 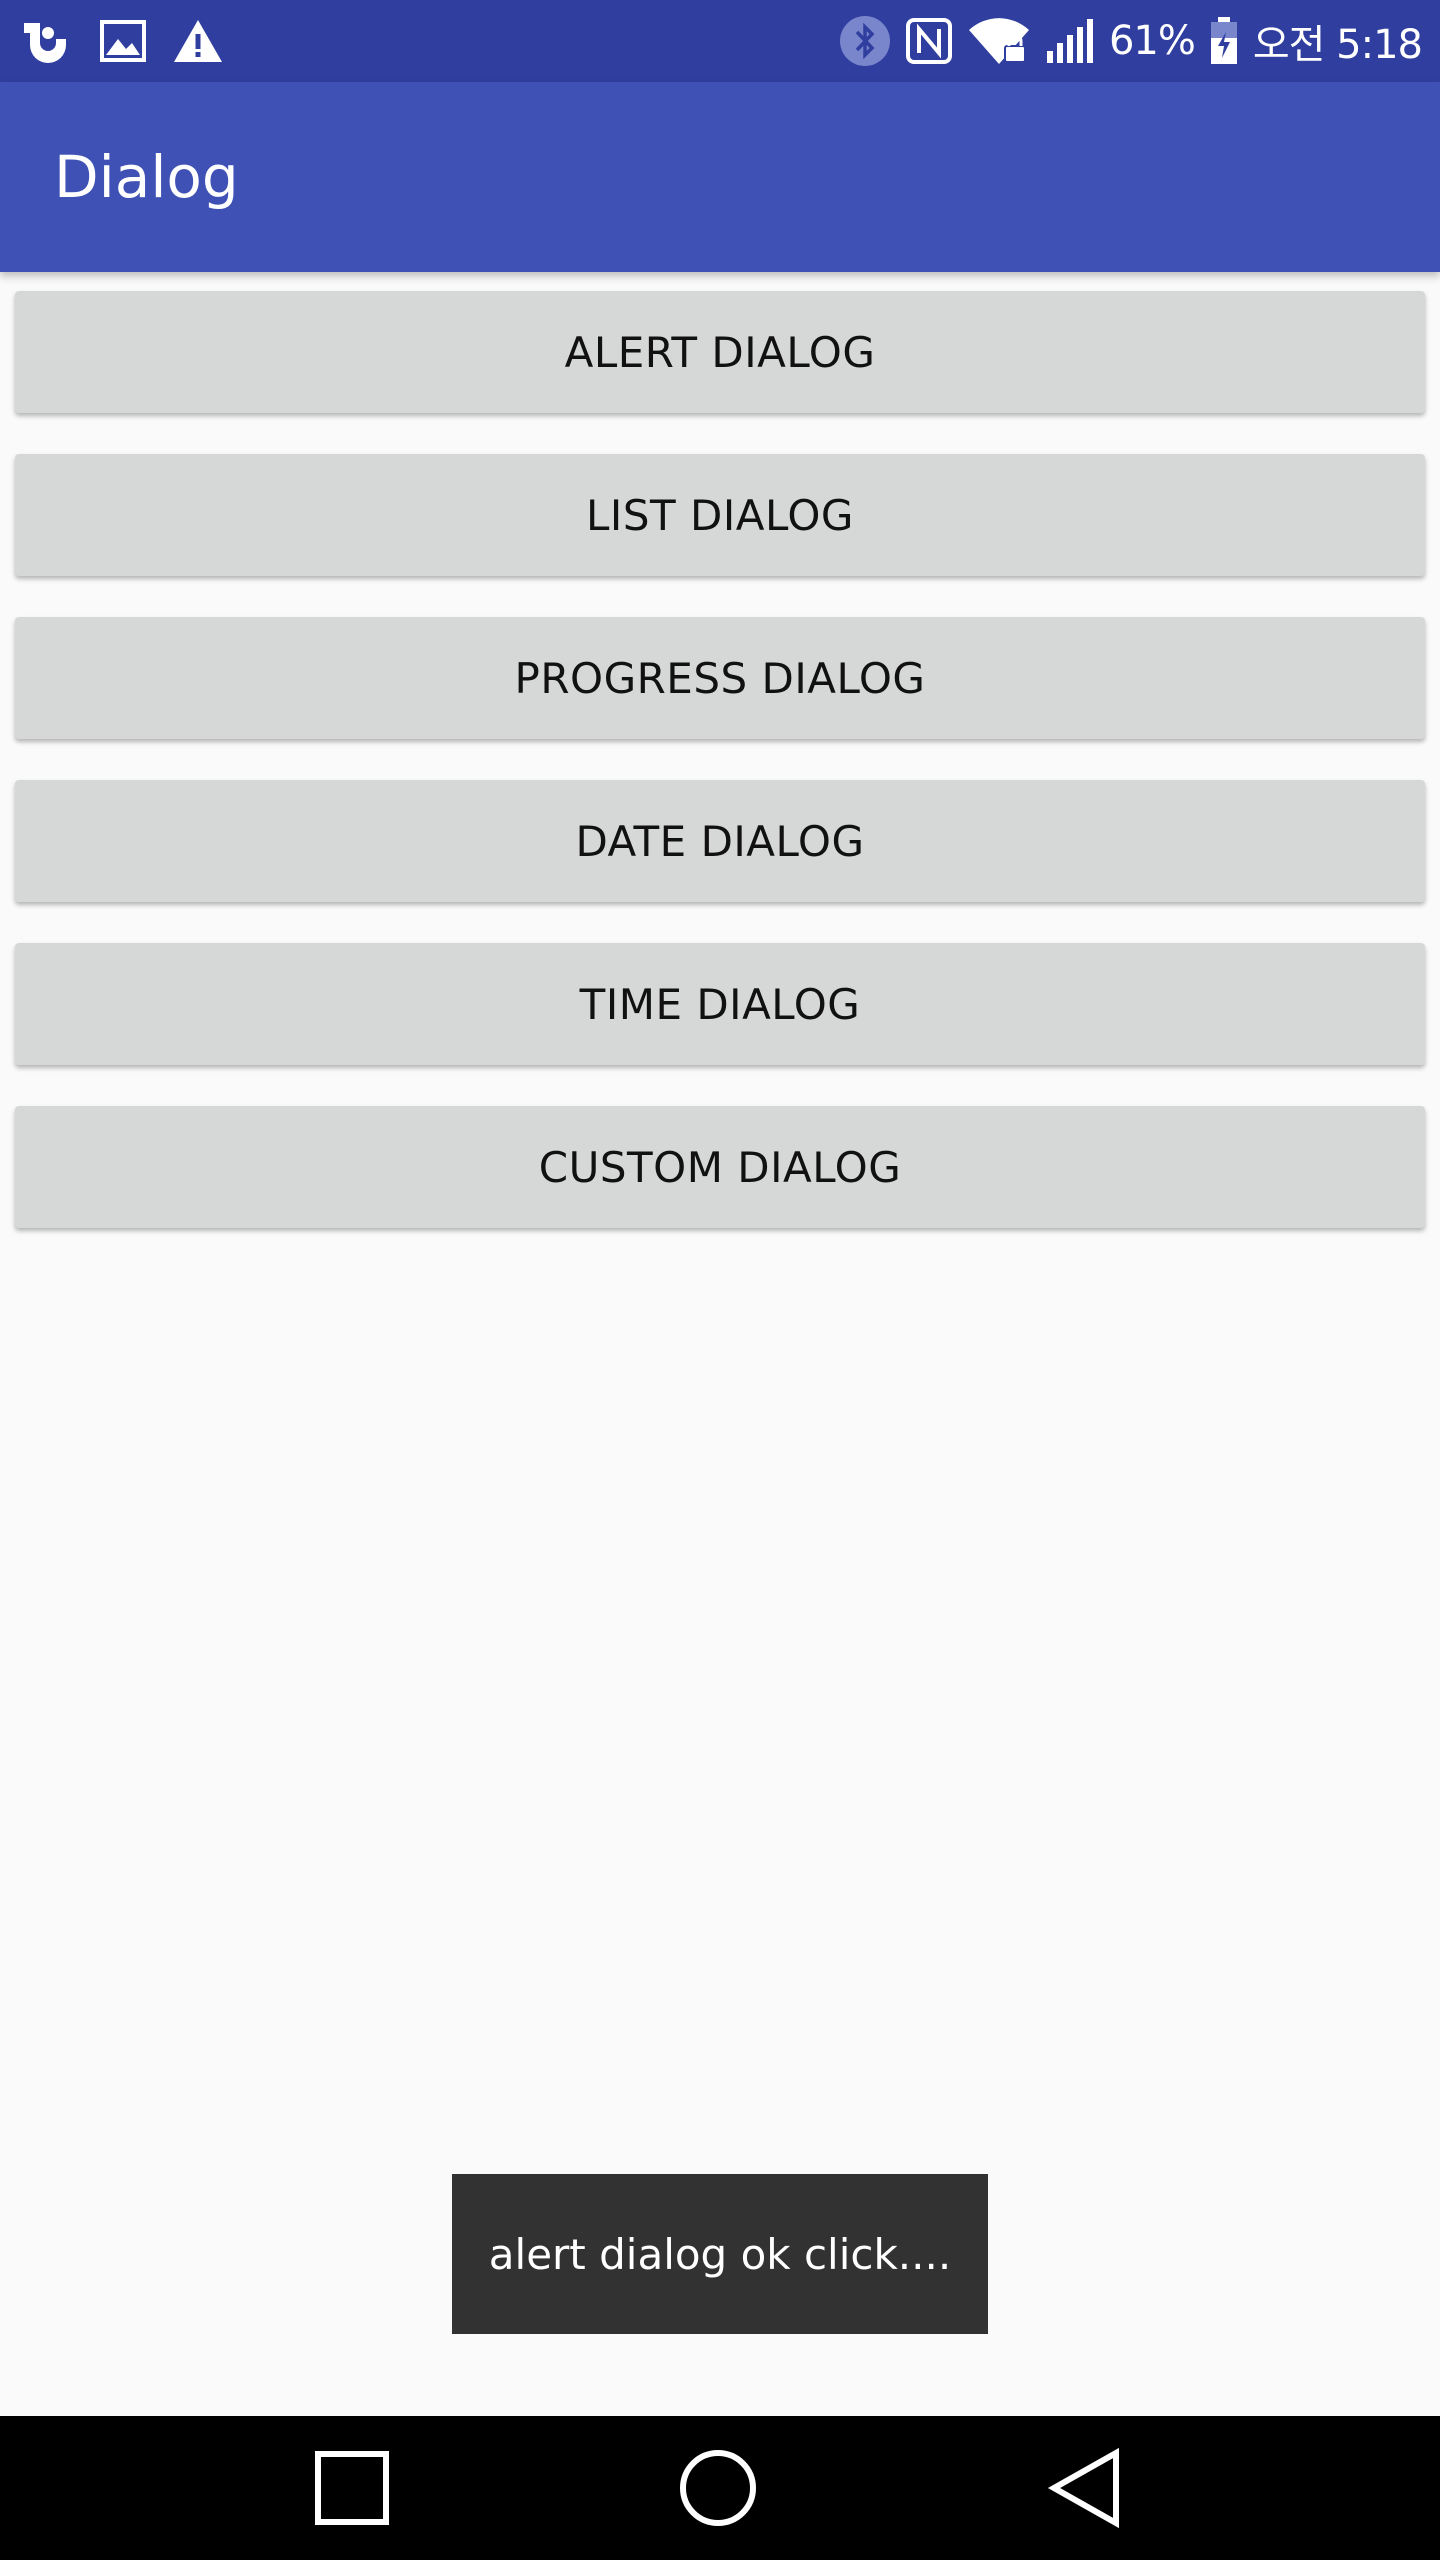 What do you see at coordinates (198, 41) in the screenshot?
I see `warning-icon` at bounding box center [198, 41].